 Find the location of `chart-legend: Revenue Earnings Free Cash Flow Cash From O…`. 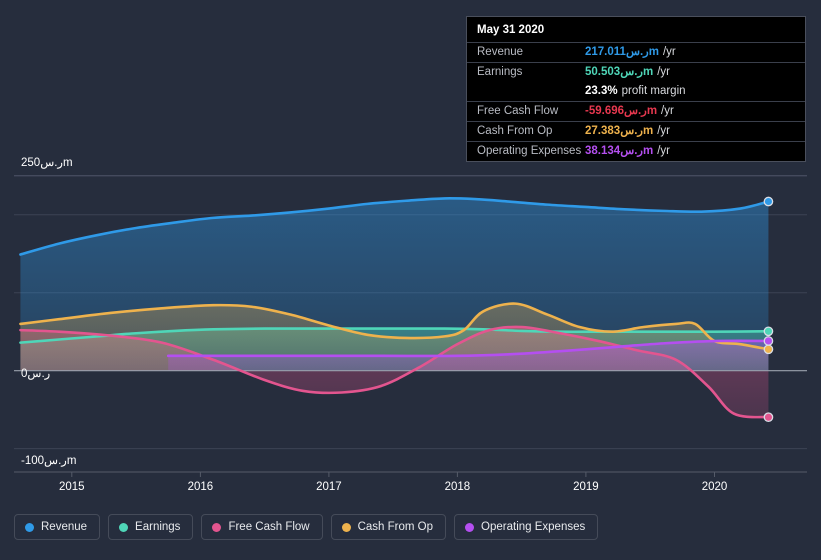

chart-legend: Revenue Earnings Free Cash Flow Cash From O… is located at coordinates (306, 527).